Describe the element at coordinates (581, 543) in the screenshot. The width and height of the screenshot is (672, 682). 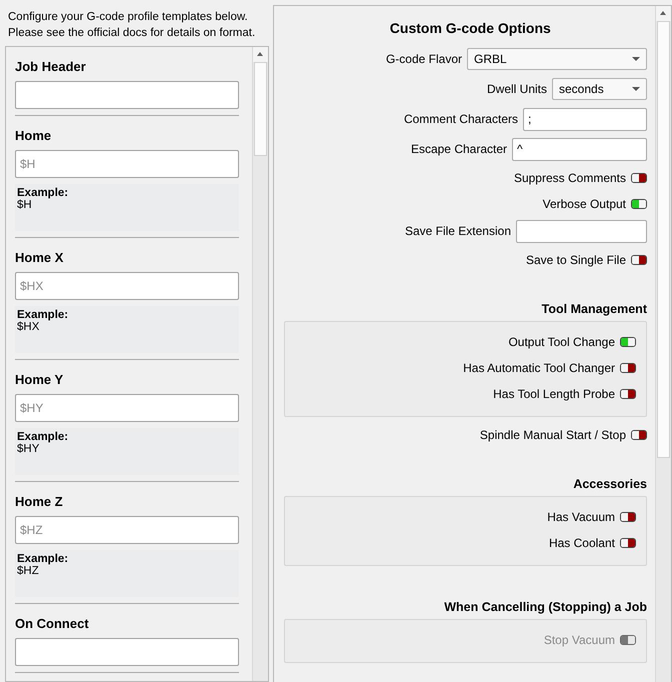
I see `toggle-label: Has Coolant` at that location.